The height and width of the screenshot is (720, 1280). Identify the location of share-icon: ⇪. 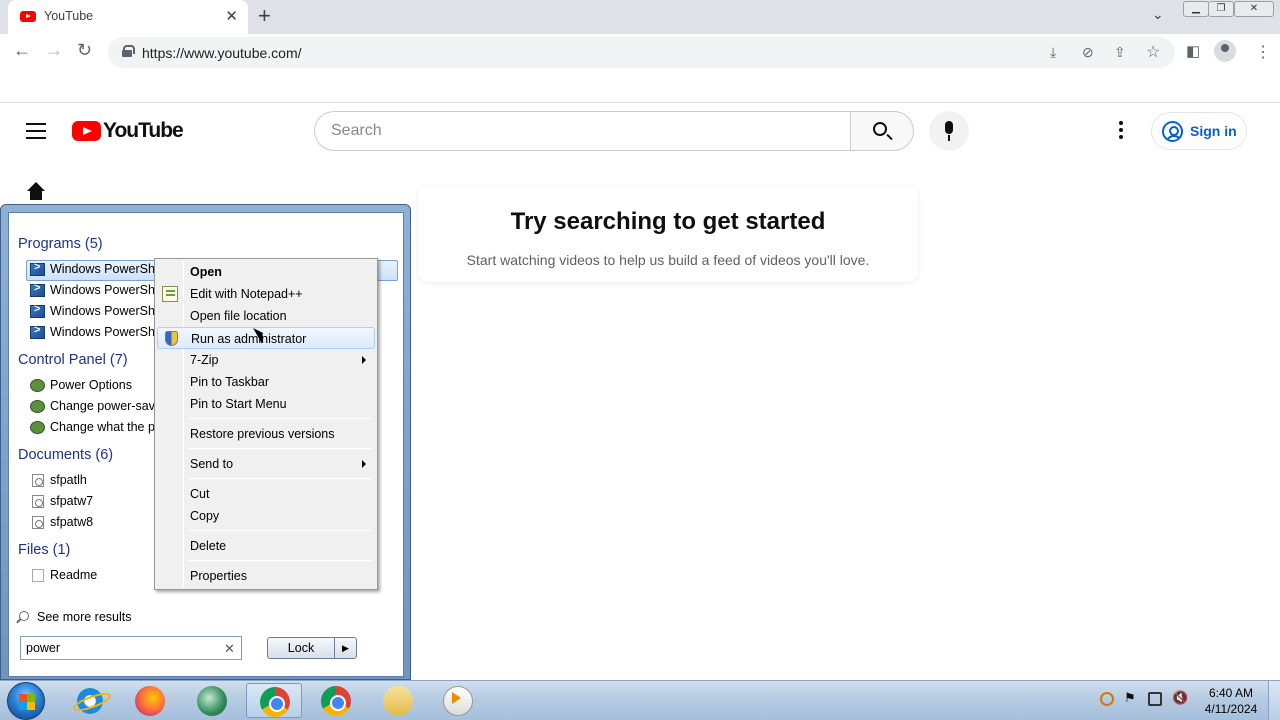
(1120, 52).